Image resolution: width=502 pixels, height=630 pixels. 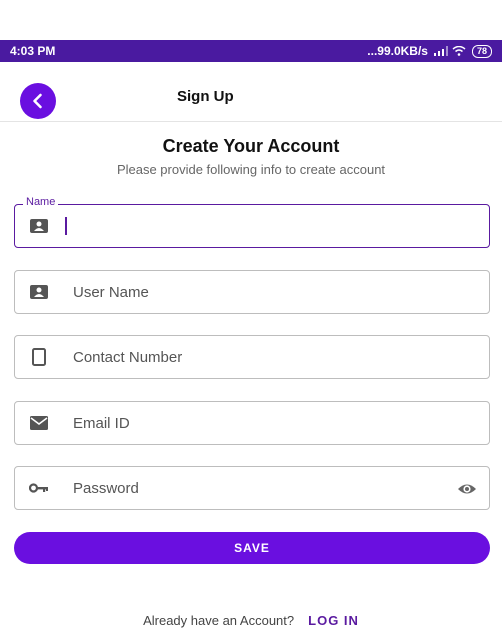 I want to click on password-field, so click(x=252, y=488).